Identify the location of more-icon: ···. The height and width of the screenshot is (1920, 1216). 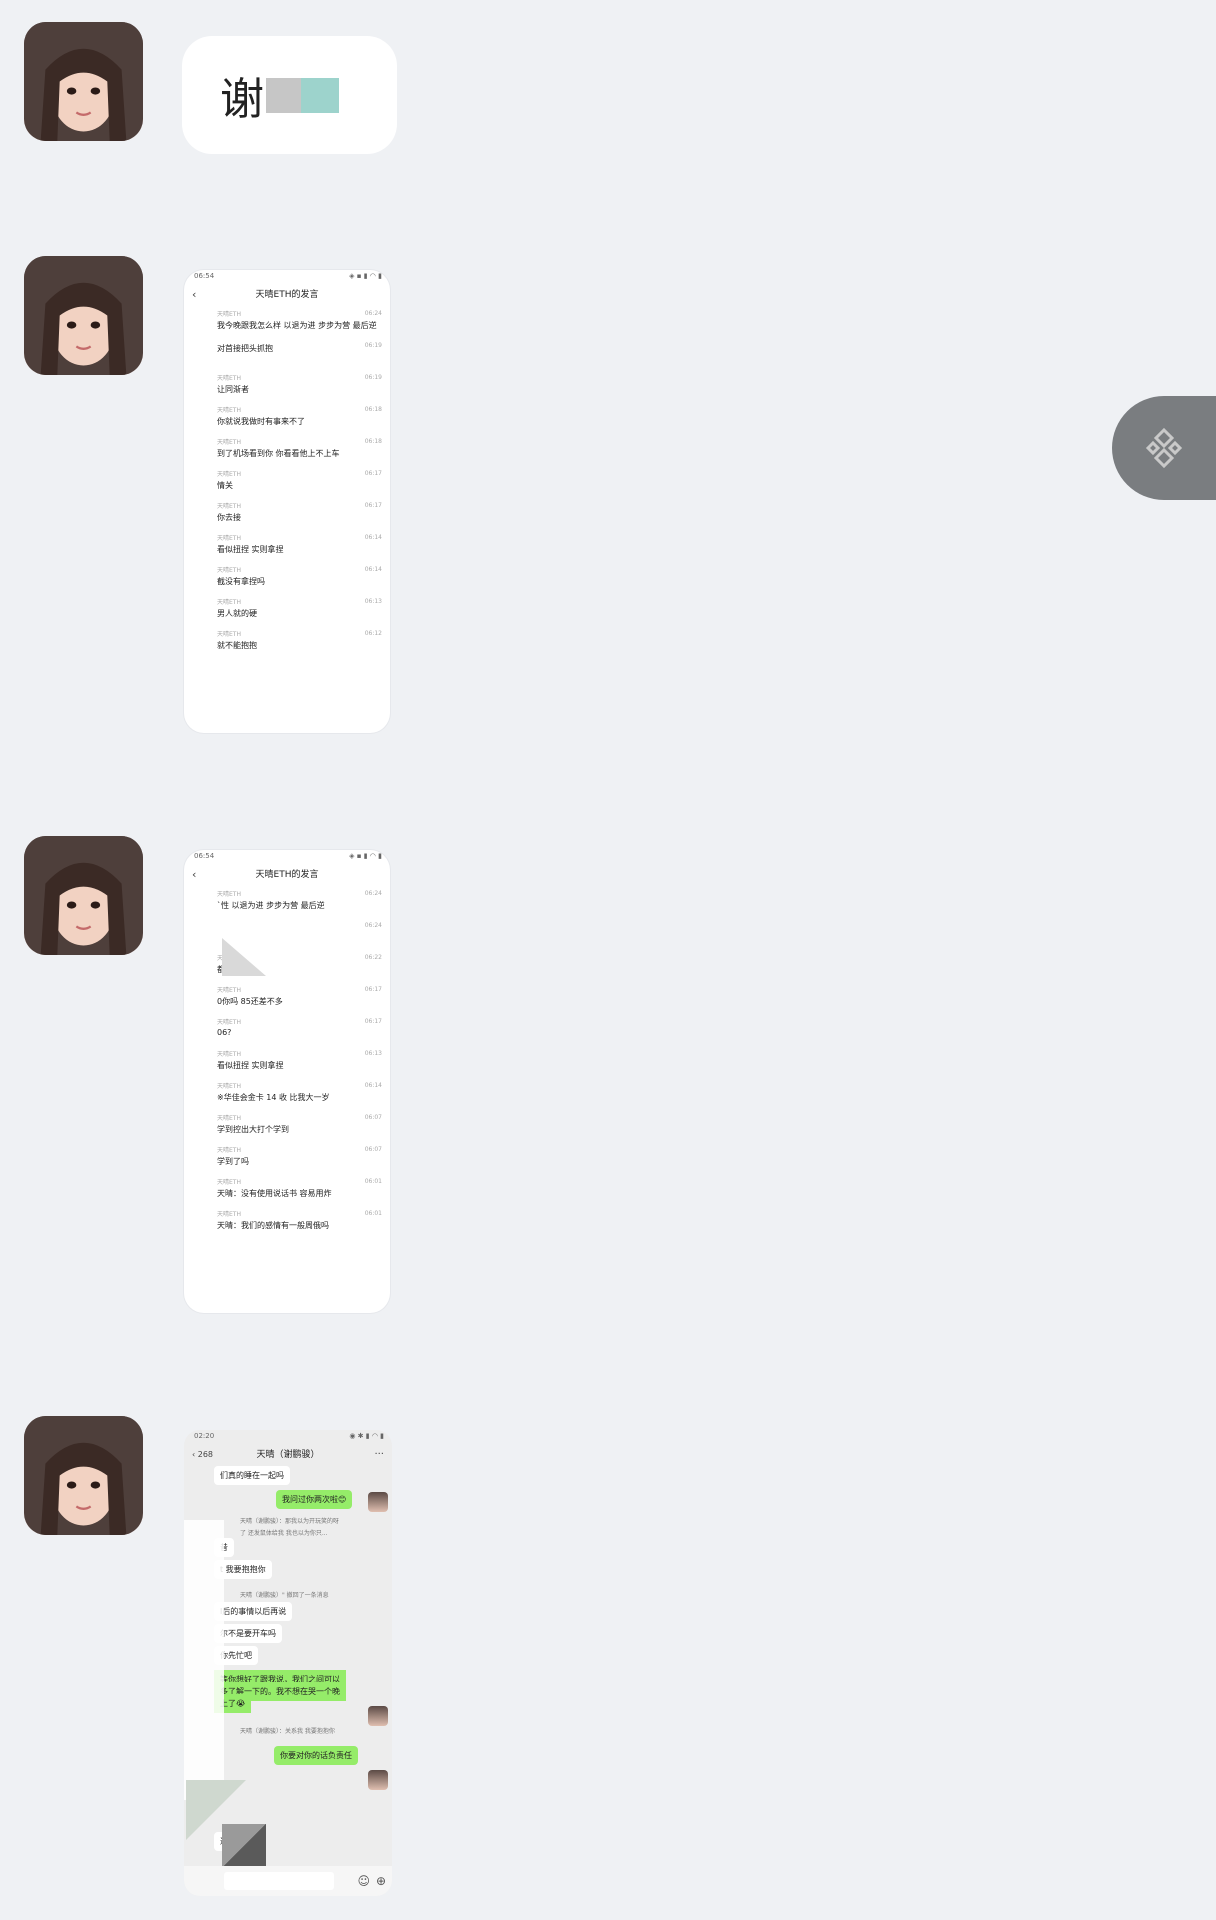
(379, 1454).